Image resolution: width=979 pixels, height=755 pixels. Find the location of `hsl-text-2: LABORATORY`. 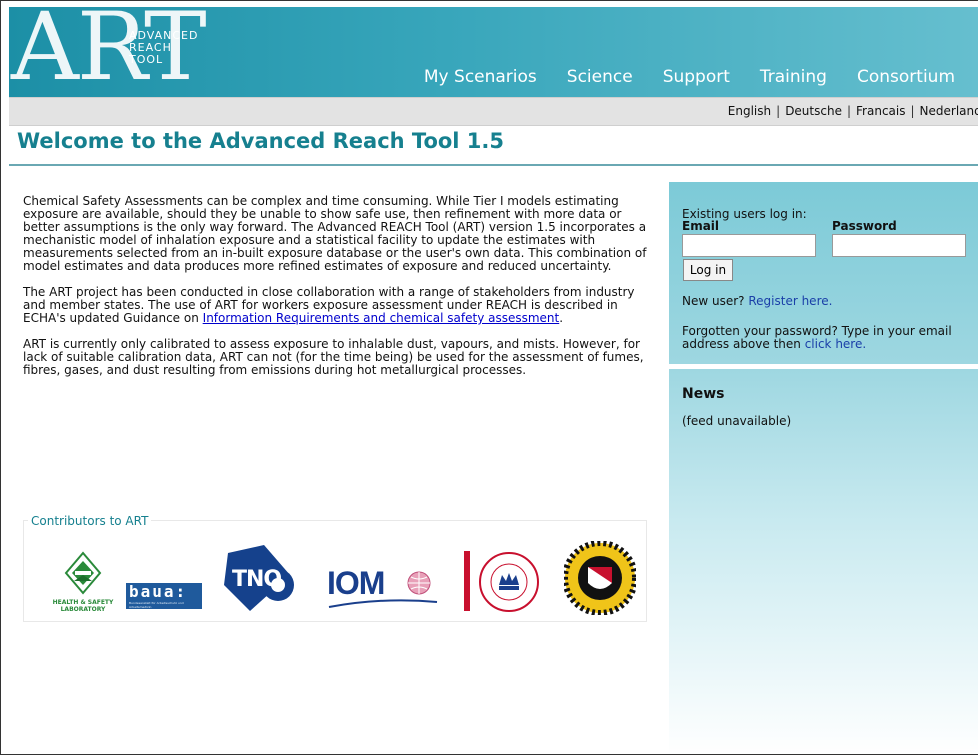

hsl-text-2: LABORATORY is located at coordinates (83, 609).